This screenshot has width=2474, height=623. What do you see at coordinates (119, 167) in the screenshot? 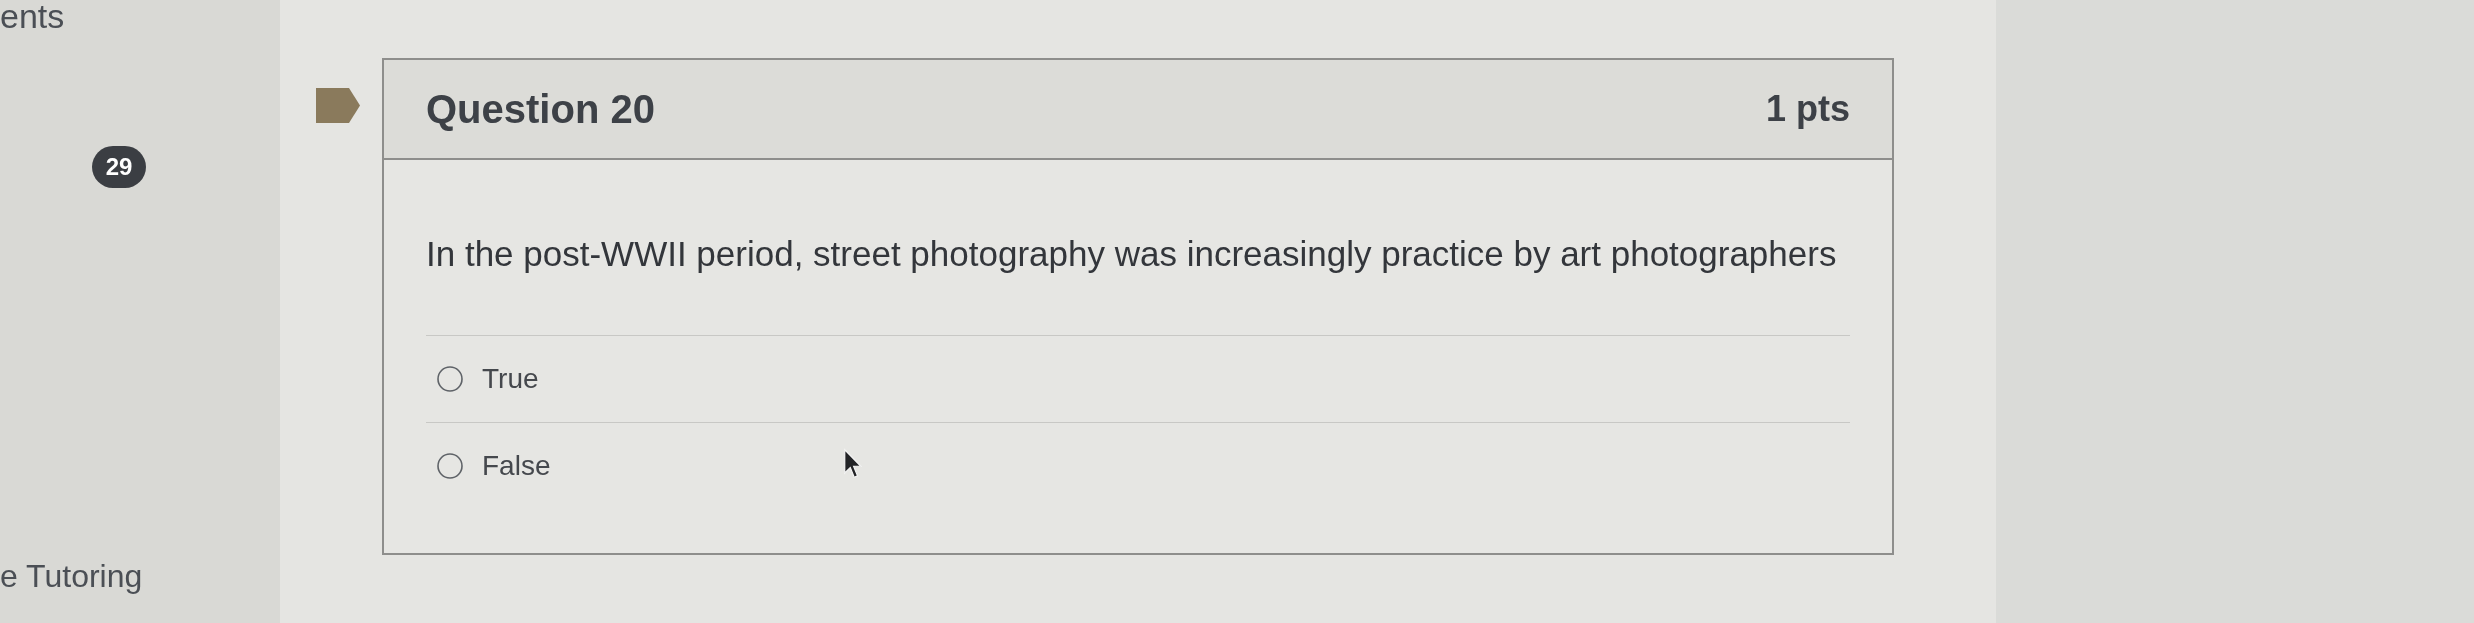
I see `count-badge: 29` at bounding box center [119, 167].